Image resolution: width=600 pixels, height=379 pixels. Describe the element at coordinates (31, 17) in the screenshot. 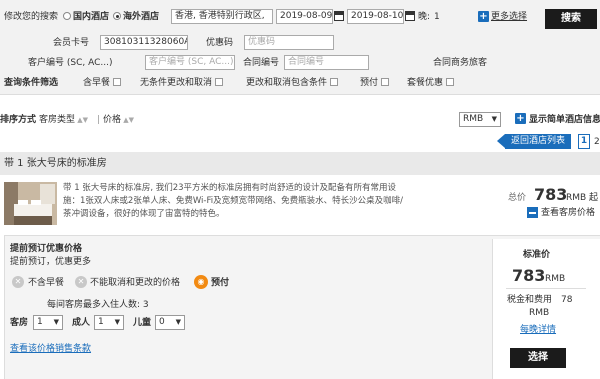

I see `modify-search-label: 修改您的搜索` at that location.